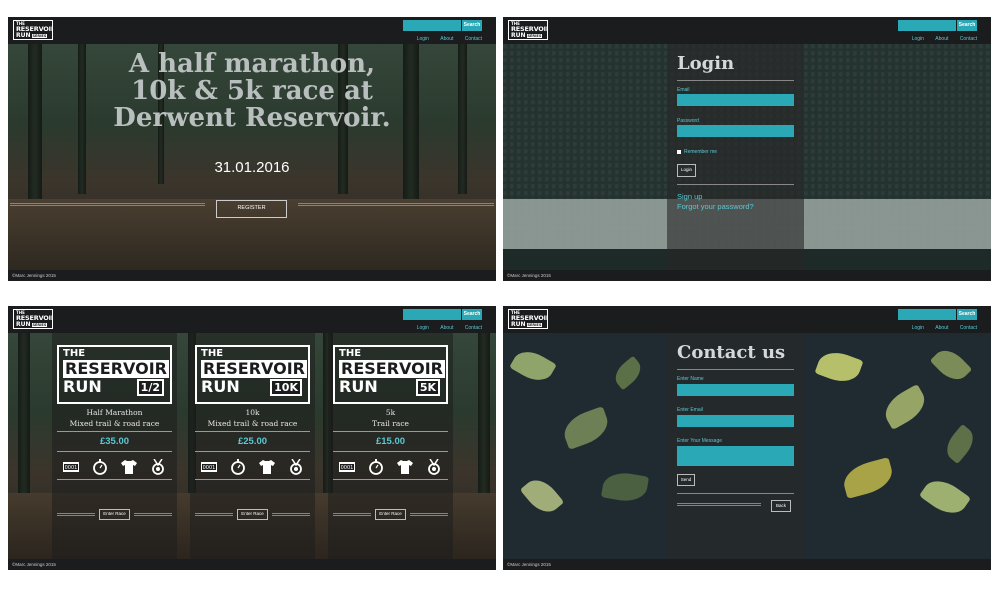 The height and width of the screenshot is (598, 1000). Describe the element at coordinates (390, 423) in the screenshot. I see `race-type: Trail race` at that location.